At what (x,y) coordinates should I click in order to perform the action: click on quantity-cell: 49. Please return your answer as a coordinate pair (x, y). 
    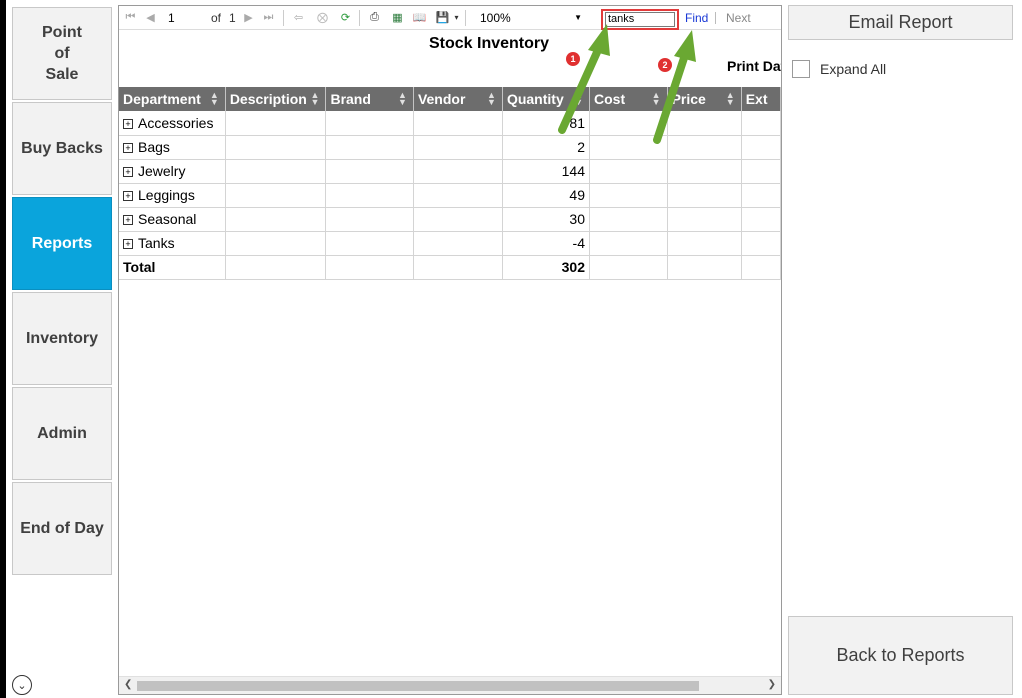
    Looking at the image, I should click on (546, 195).